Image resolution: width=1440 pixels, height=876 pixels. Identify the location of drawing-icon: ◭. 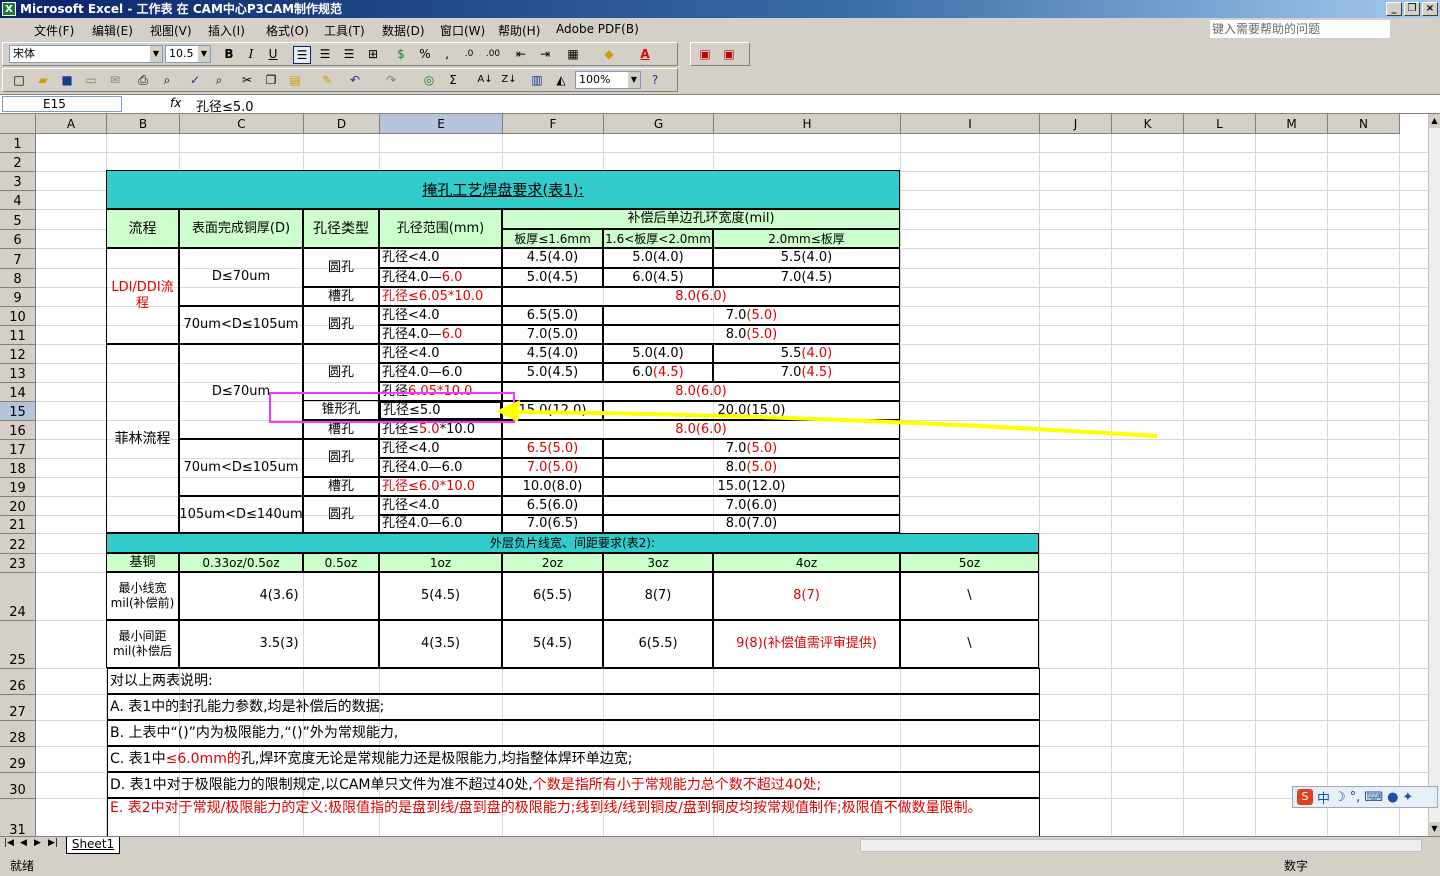
(561, 80).